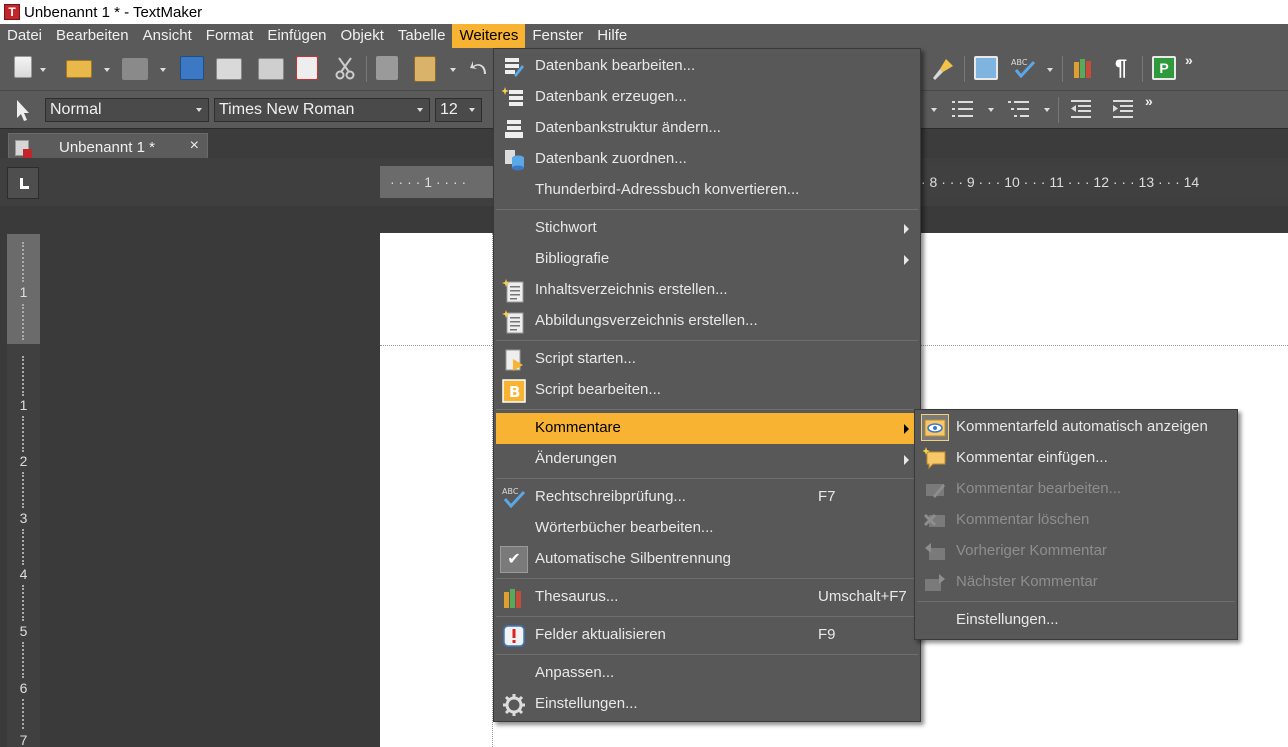 Image resolution: width=1288 pixels, height=747 pixels. Describe the element at coordinates (23, 110) in the screenshot. I see `pointer-icon` at that location.